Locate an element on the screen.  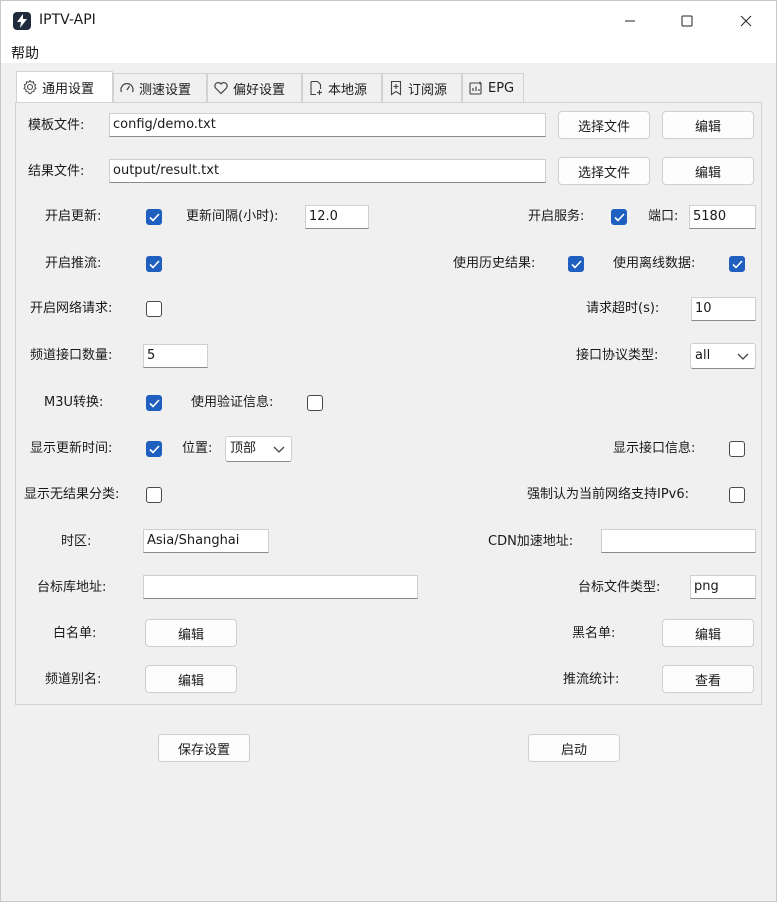
port-label: 端口: is located at coordinates (663, 216).